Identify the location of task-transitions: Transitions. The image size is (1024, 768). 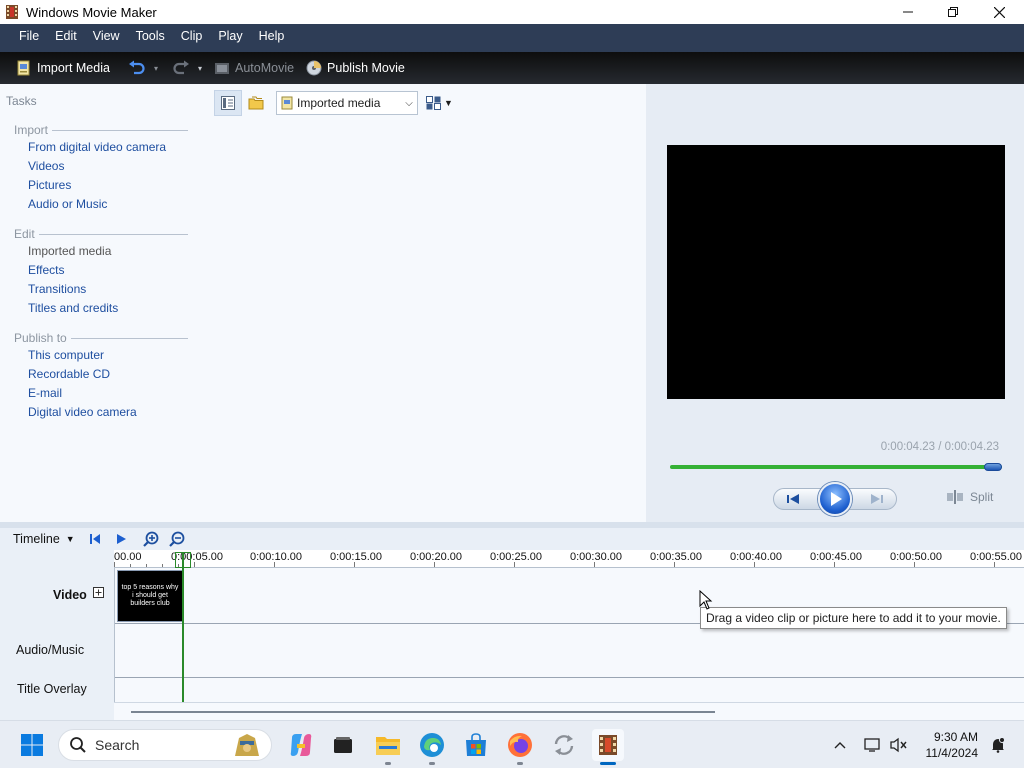
(101, 289).